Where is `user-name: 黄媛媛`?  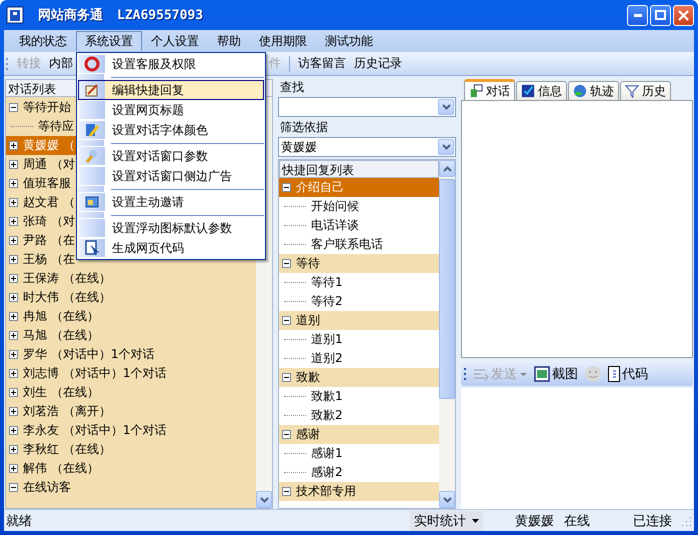
user-name: 黄媛媛 is located at coordinates (534, 521).